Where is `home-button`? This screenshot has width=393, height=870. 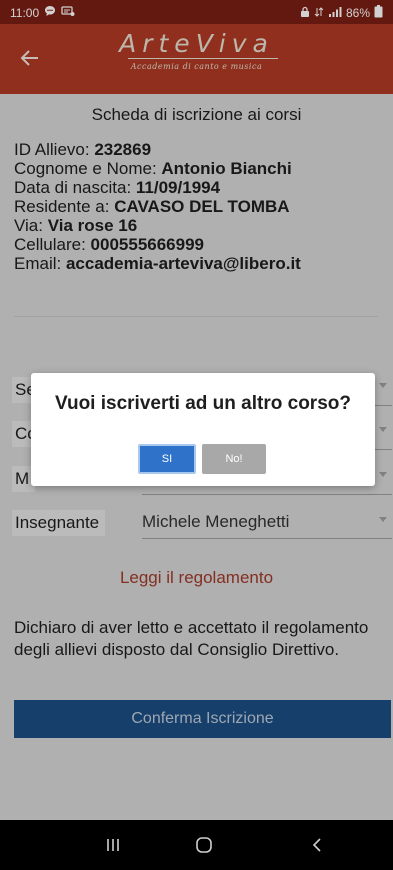 home-button is located at coordinates (204, 845).